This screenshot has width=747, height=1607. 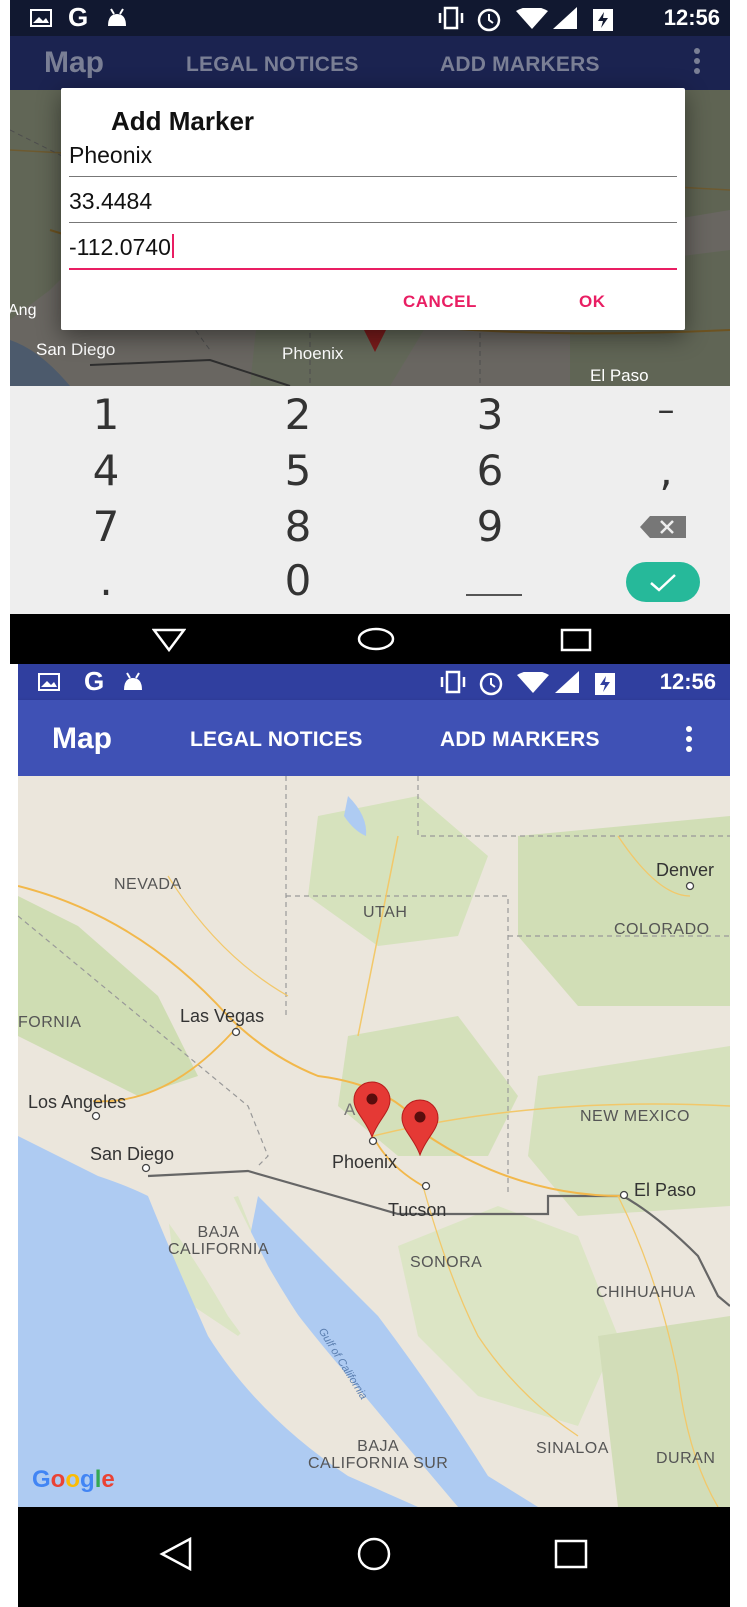 I want to click on map-label-sinaloa: SINALOA, so click(x=572, y=1448).